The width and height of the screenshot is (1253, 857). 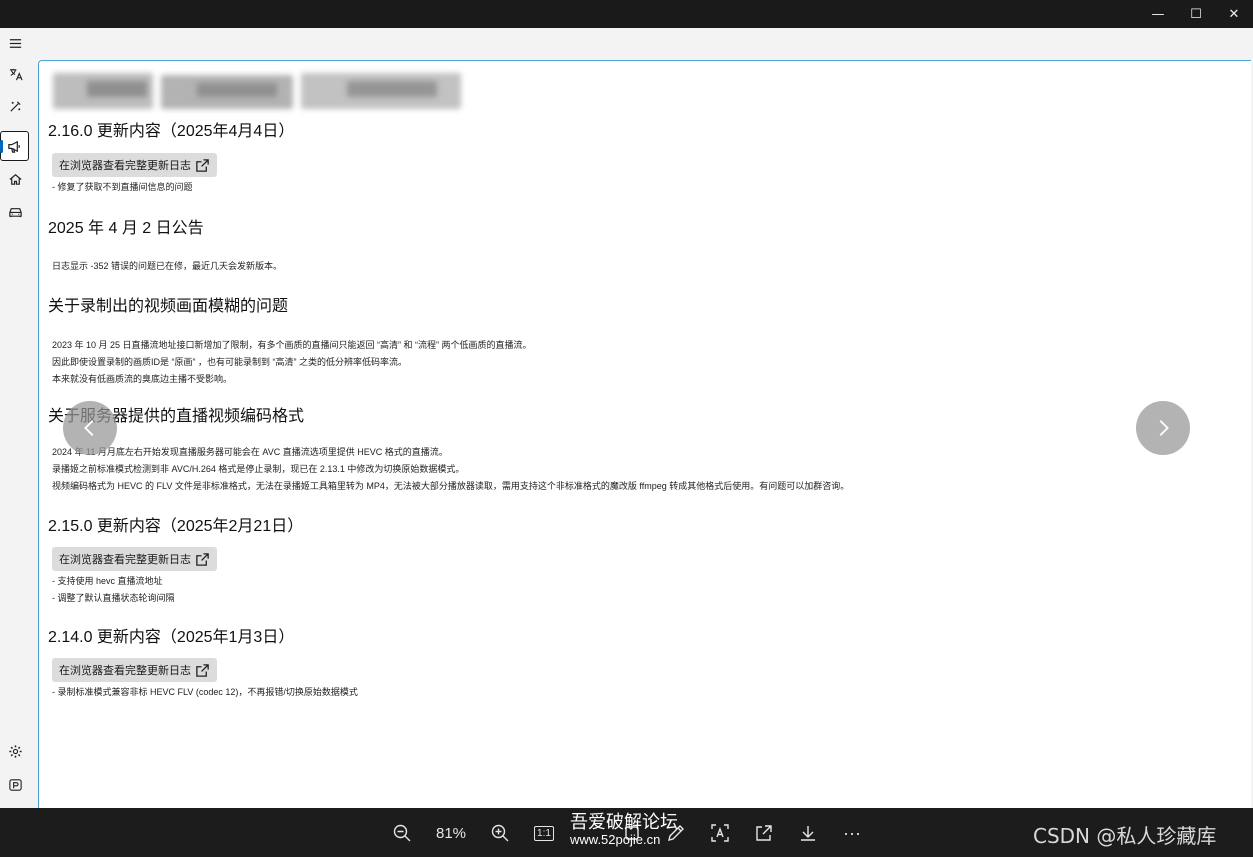 I want to click on home-icon, so click(x=15, y=179).